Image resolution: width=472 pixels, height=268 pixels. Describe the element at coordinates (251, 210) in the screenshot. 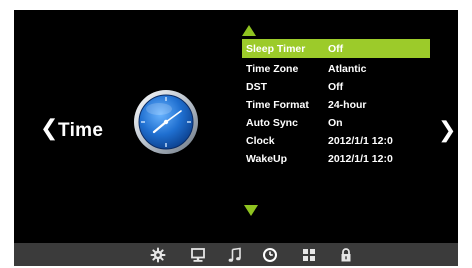

I see `scroll-down-arrow` at that location.